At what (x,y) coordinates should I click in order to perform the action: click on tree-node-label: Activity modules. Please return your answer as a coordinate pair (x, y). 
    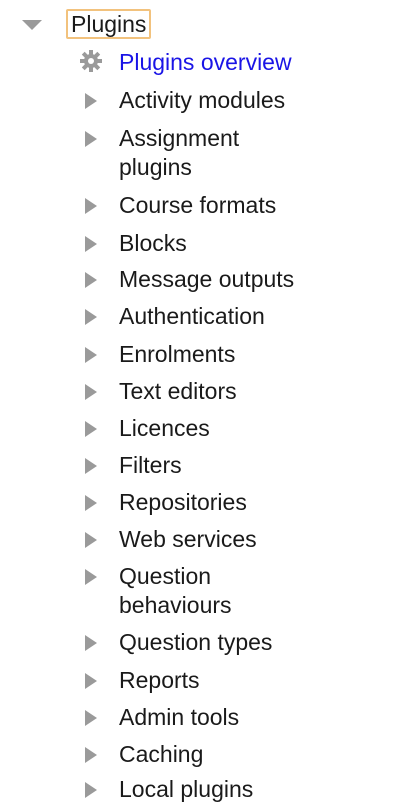
    Looking at the image, I should click on (202, 100).